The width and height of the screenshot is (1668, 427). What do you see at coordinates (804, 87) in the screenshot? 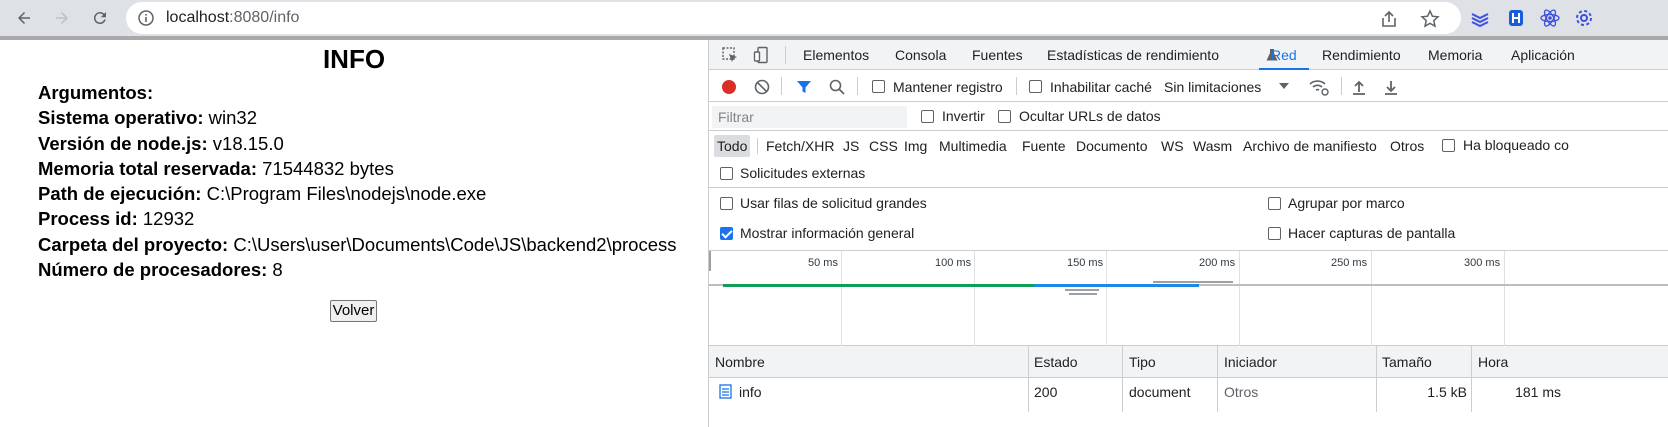
I see `filter-icon` at bounding box center [804, 87].